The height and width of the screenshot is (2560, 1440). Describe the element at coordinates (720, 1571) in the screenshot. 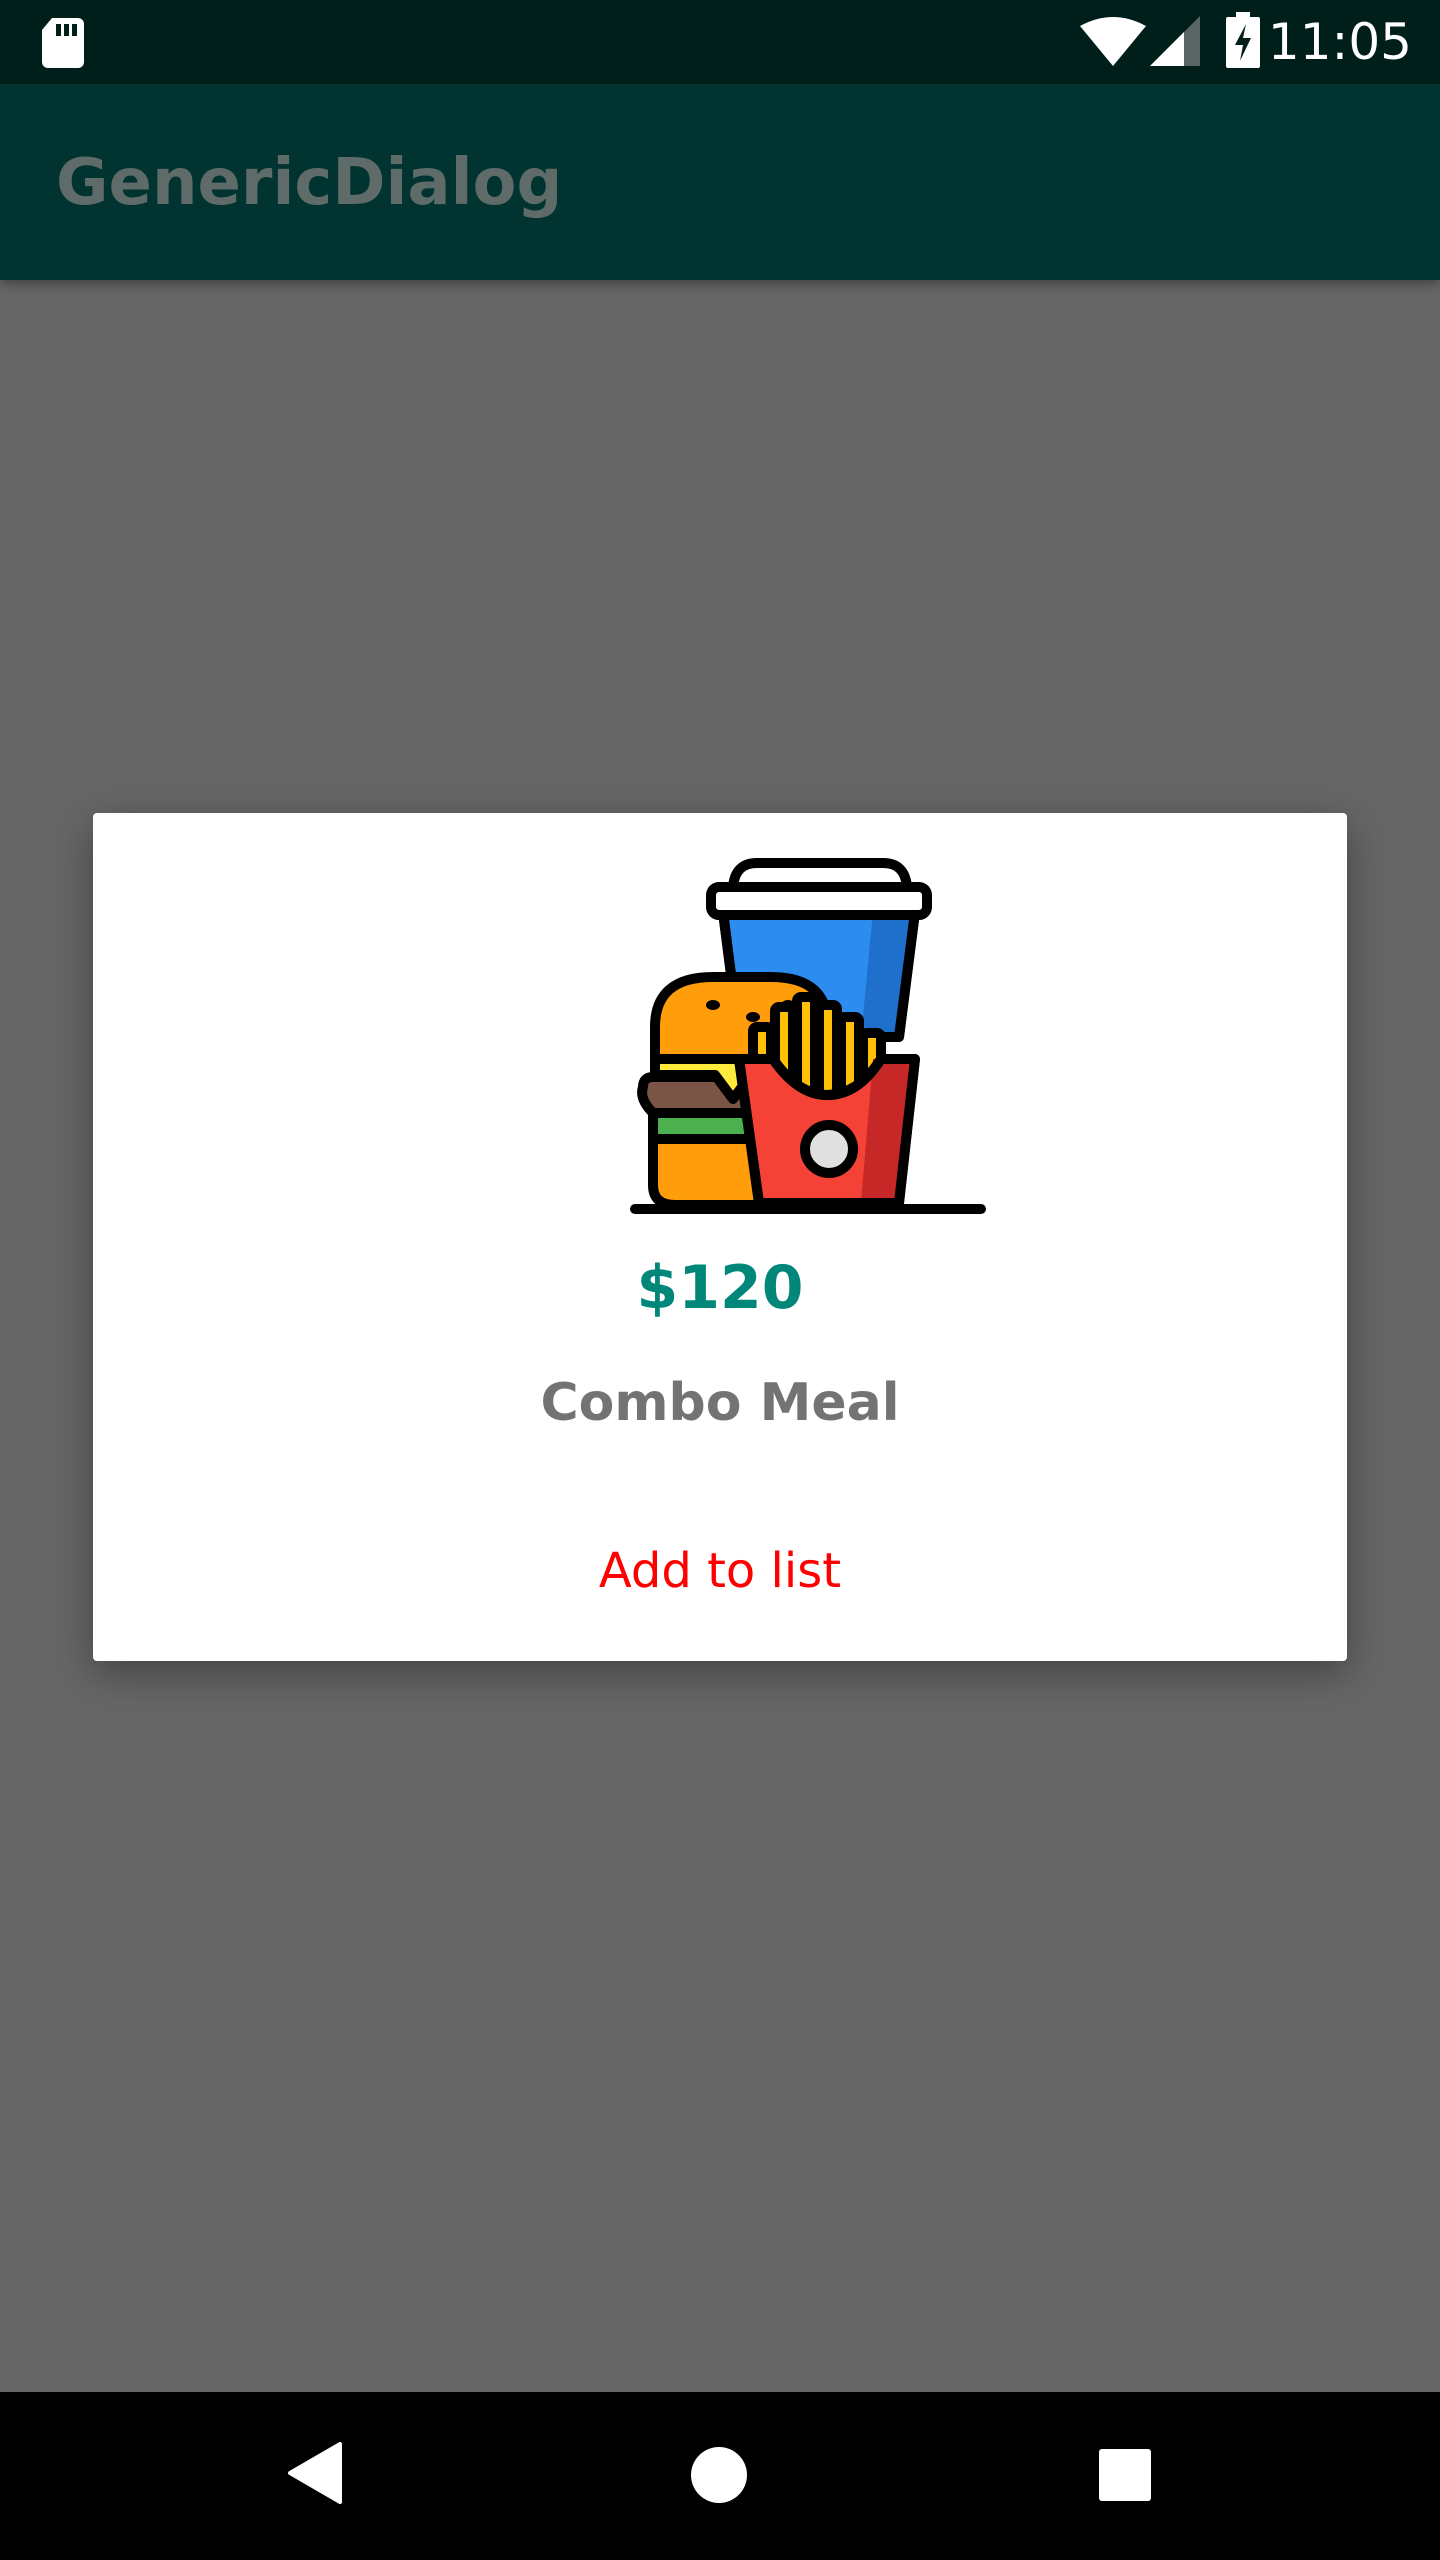

I see `add-to-list-button: Add to list` at that location.